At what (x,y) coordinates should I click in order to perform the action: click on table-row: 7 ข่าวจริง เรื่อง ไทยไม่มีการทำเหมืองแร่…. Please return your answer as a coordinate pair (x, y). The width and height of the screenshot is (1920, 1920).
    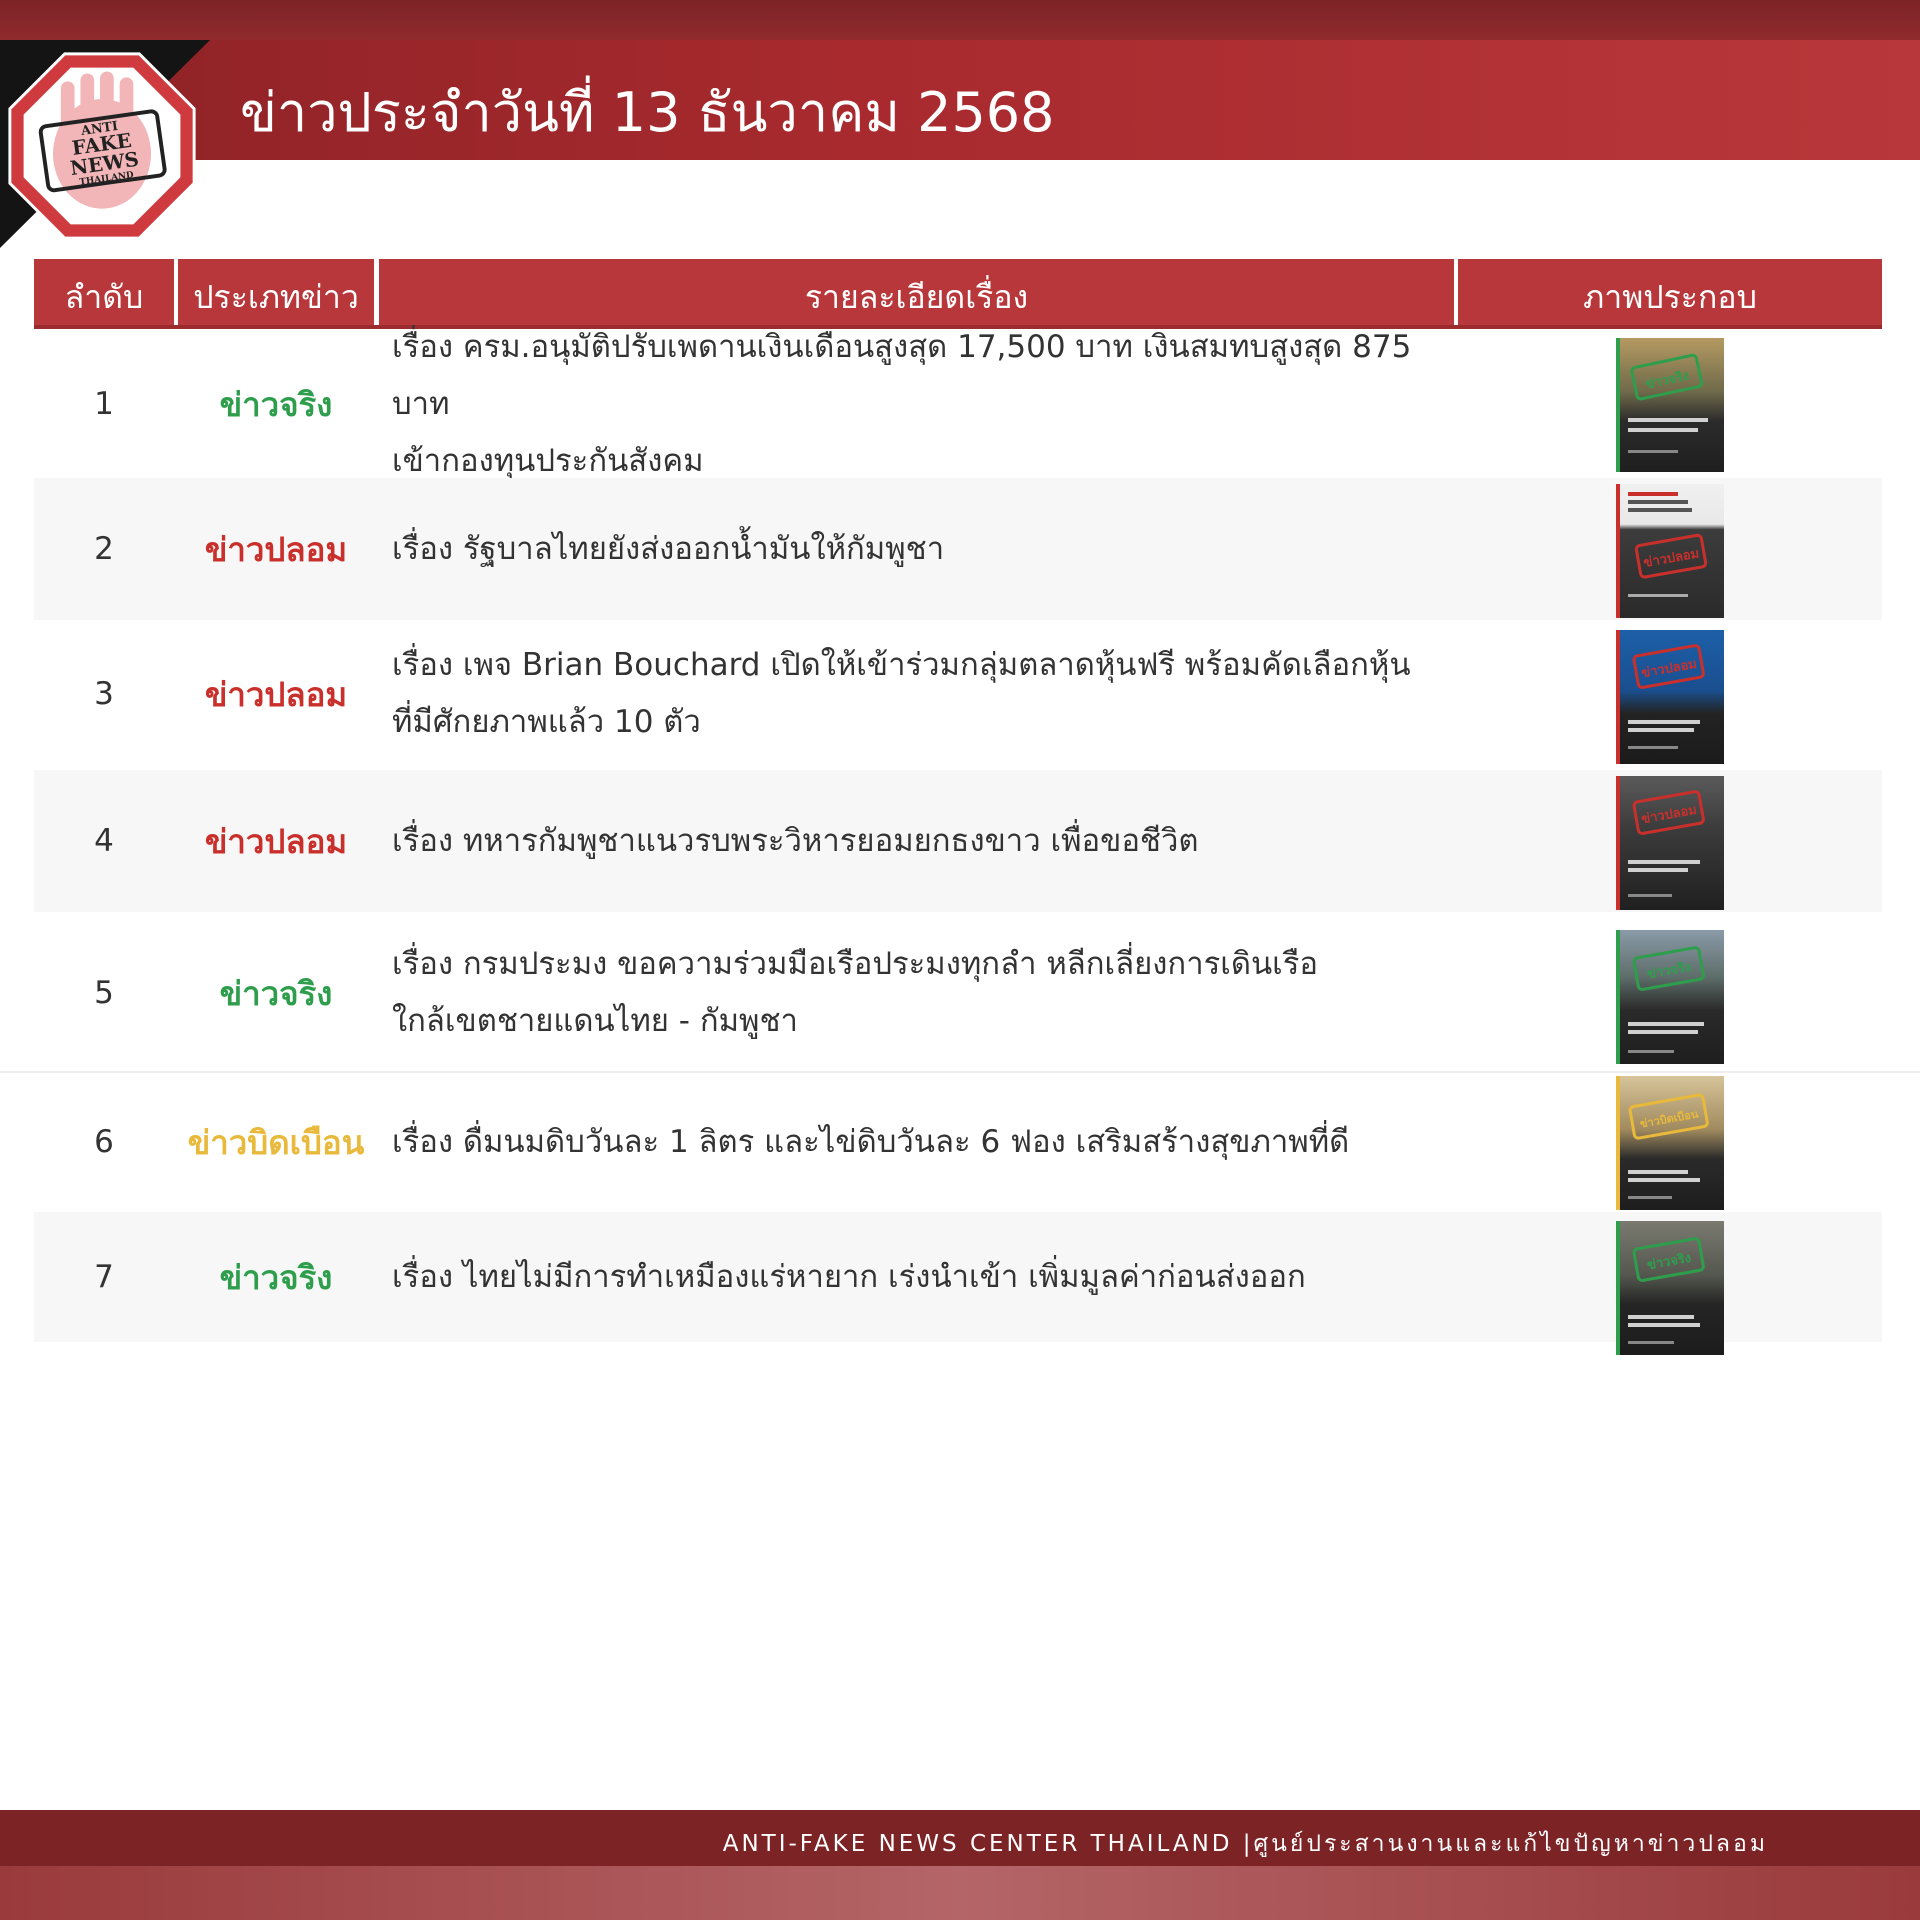
    Looking at the image, I should click on (958, 1277).